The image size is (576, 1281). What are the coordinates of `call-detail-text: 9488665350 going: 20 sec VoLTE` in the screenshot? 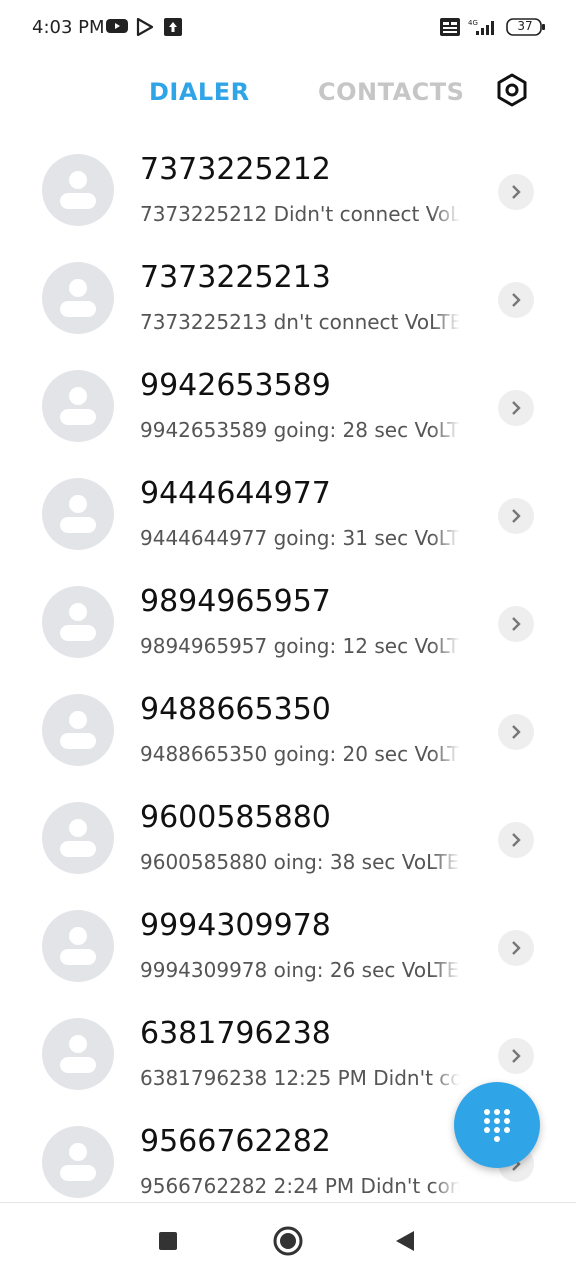 It's located at (300, 754).